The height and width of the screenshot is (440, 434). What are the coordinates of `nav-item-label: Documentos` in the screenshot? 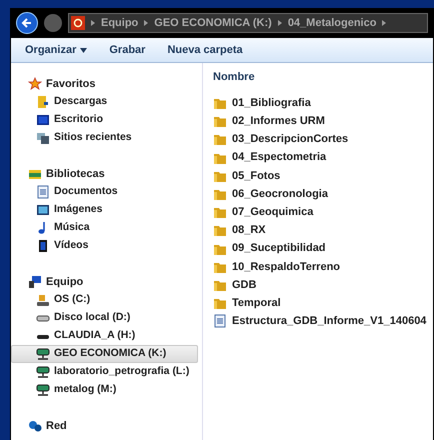 It's located at (86, 192).